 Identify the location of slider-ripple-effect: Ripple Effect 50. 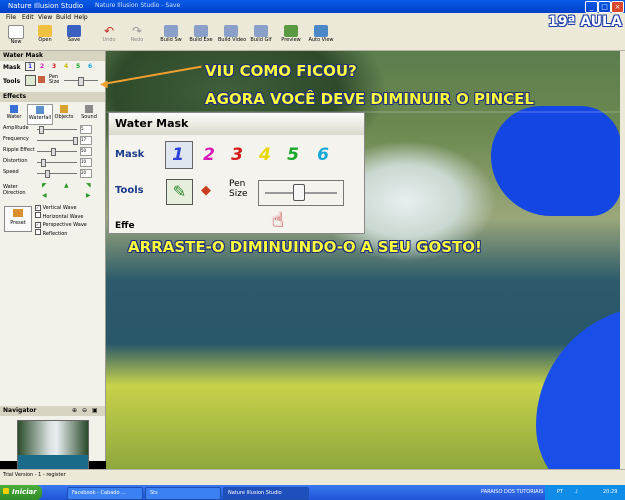
(53, 152).